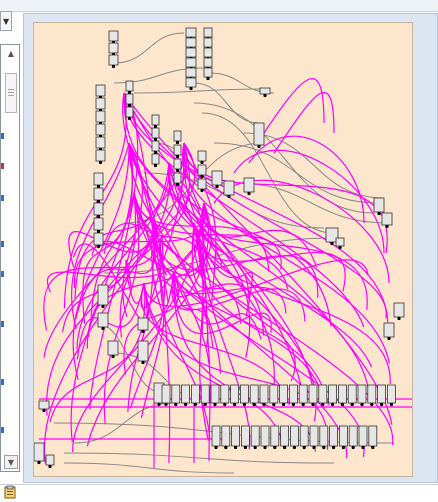 The image size is (438, 502). Describe the element at coordinates (10, 258) in the screenshot. I see `left-side-panel: ▲ ▼` at that location.